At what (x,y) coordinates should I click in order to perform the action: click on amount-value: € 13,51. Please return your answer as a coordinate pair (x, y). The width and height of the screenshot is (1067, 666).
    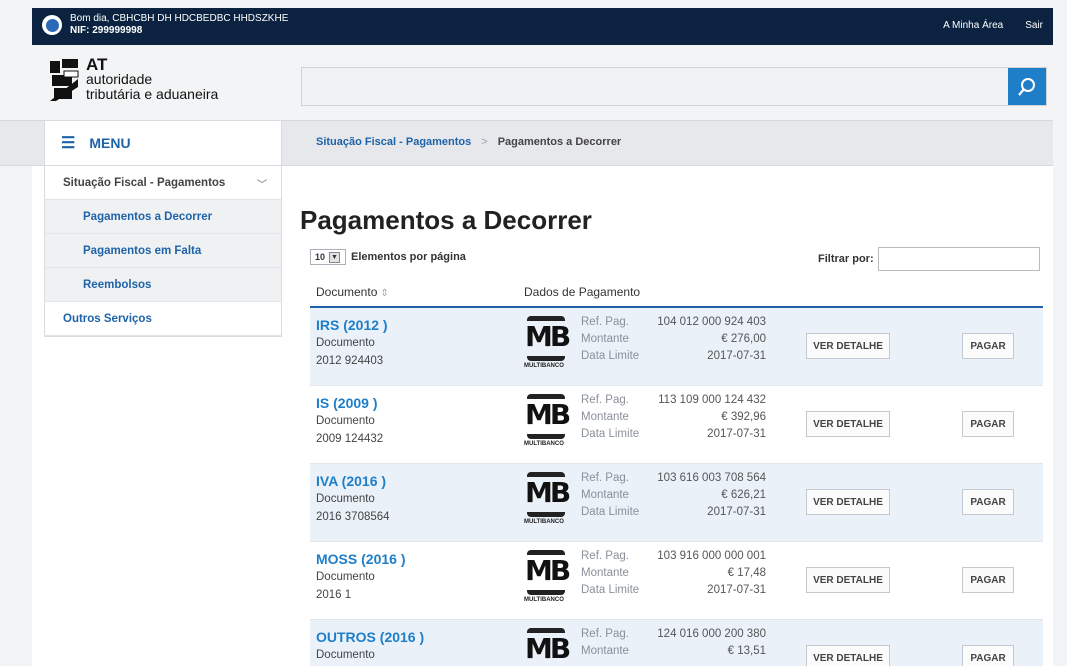
    Looking at the image, I should click on (746, 651).